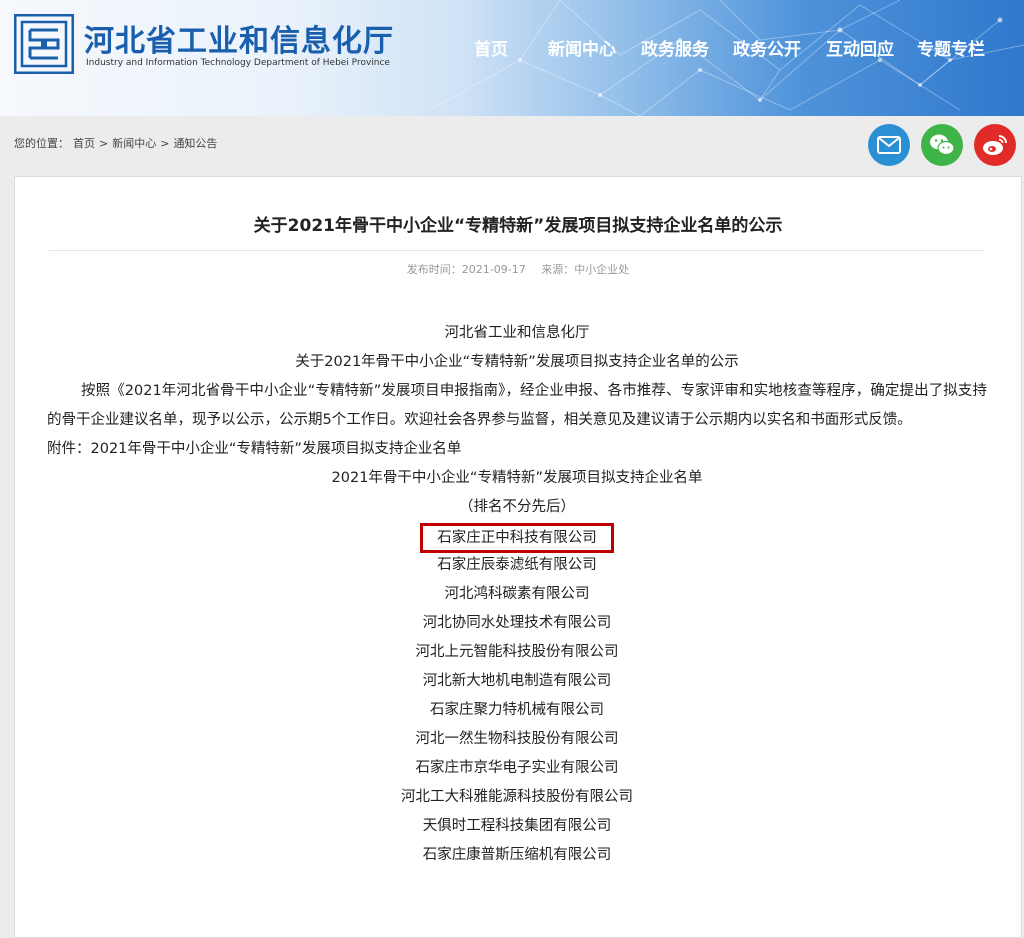 The height and width of the screenshot is (938, 1024). Describe the element at coordinates (517, 855) in the screenshot. I see `list-item: 石家庄康普斯压缩机有限公司` at that location.